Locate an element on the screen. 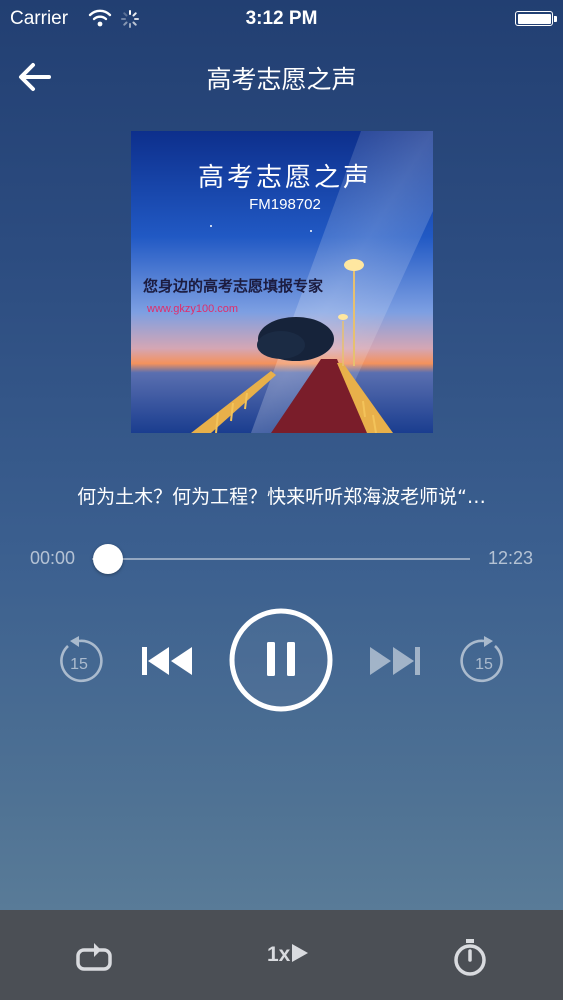 Image resolution: width=563 pixels, height=1000 pixels. speed-play-icon is located at coordinates (300, 953).